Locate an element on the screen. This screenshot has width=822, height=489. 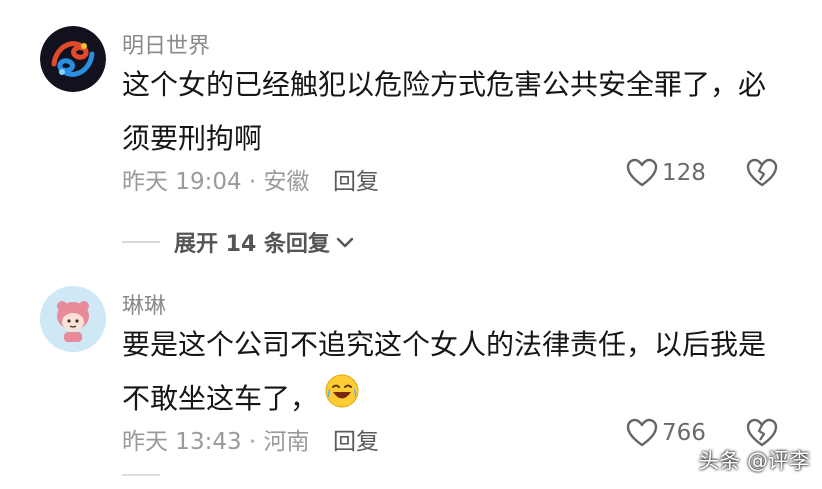
comment-username: 琳琳 is located at coordinates (144, 304).